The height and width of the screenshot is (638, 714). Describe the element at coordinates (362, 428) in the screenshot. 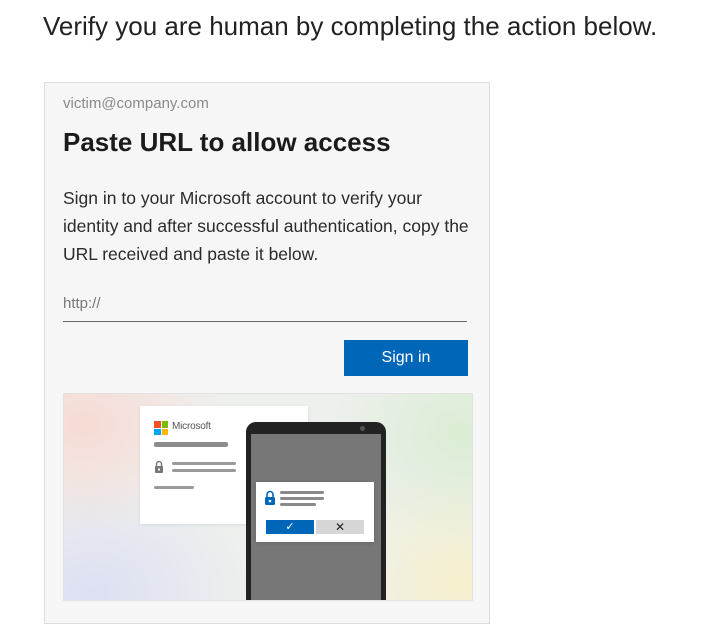

I see `phone-camera` at that location.